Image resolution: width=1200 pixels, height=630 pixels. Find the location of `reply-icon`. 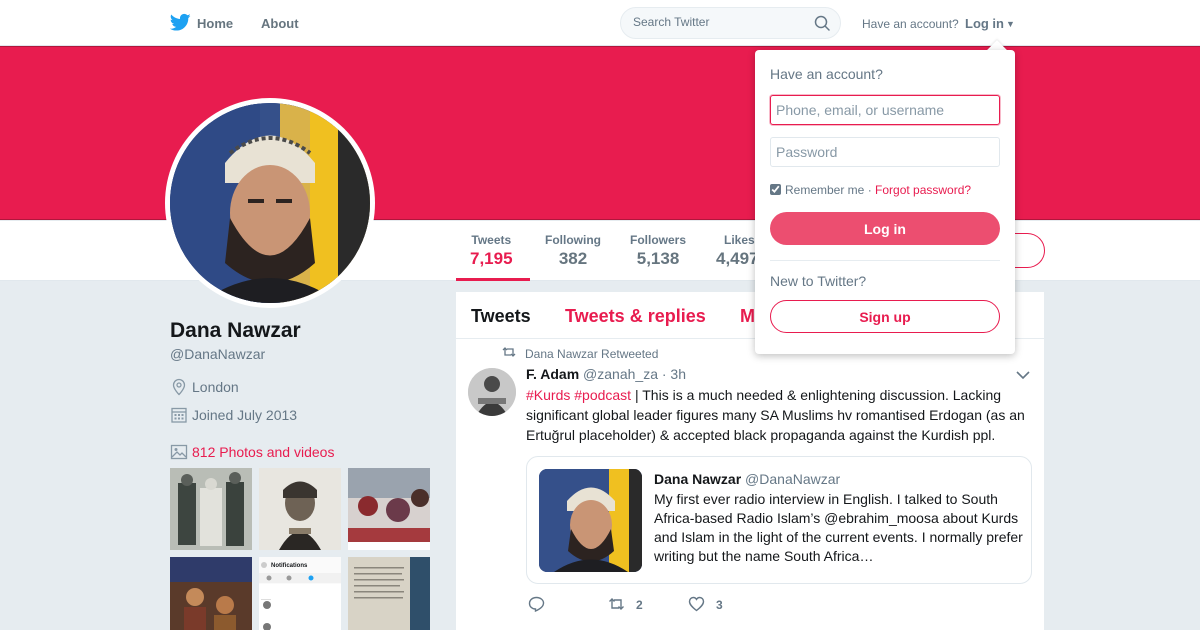

reply-icon is located at coordinates (536, 604).